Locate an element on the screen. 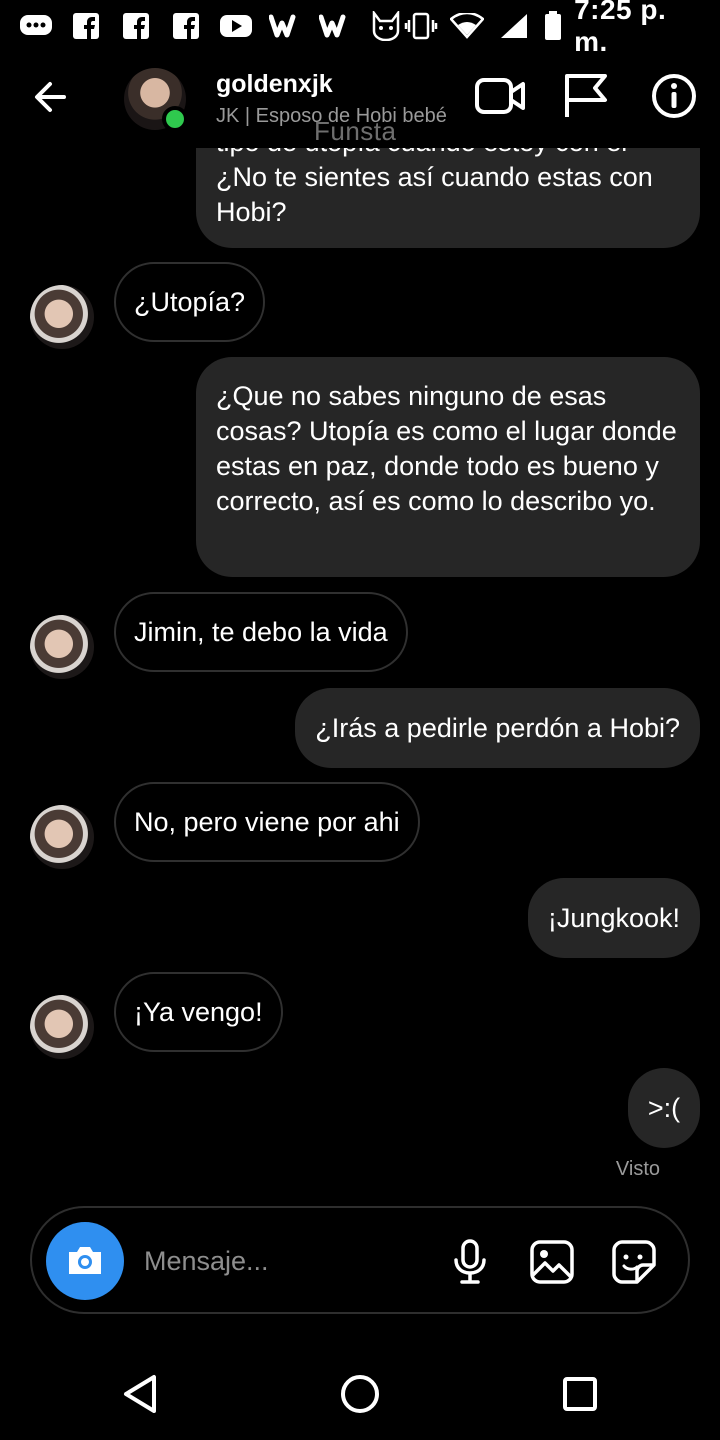 This screenshot has height=1440, width=720. triangle-back-icon is located at coordinates (140, 1394).